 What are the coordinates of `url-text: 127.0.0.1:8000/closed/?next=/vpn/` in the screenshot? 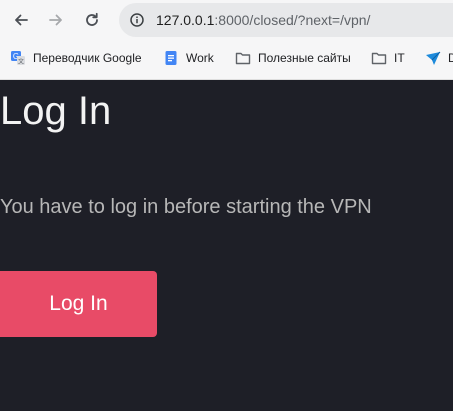 It's located at (263, 20).